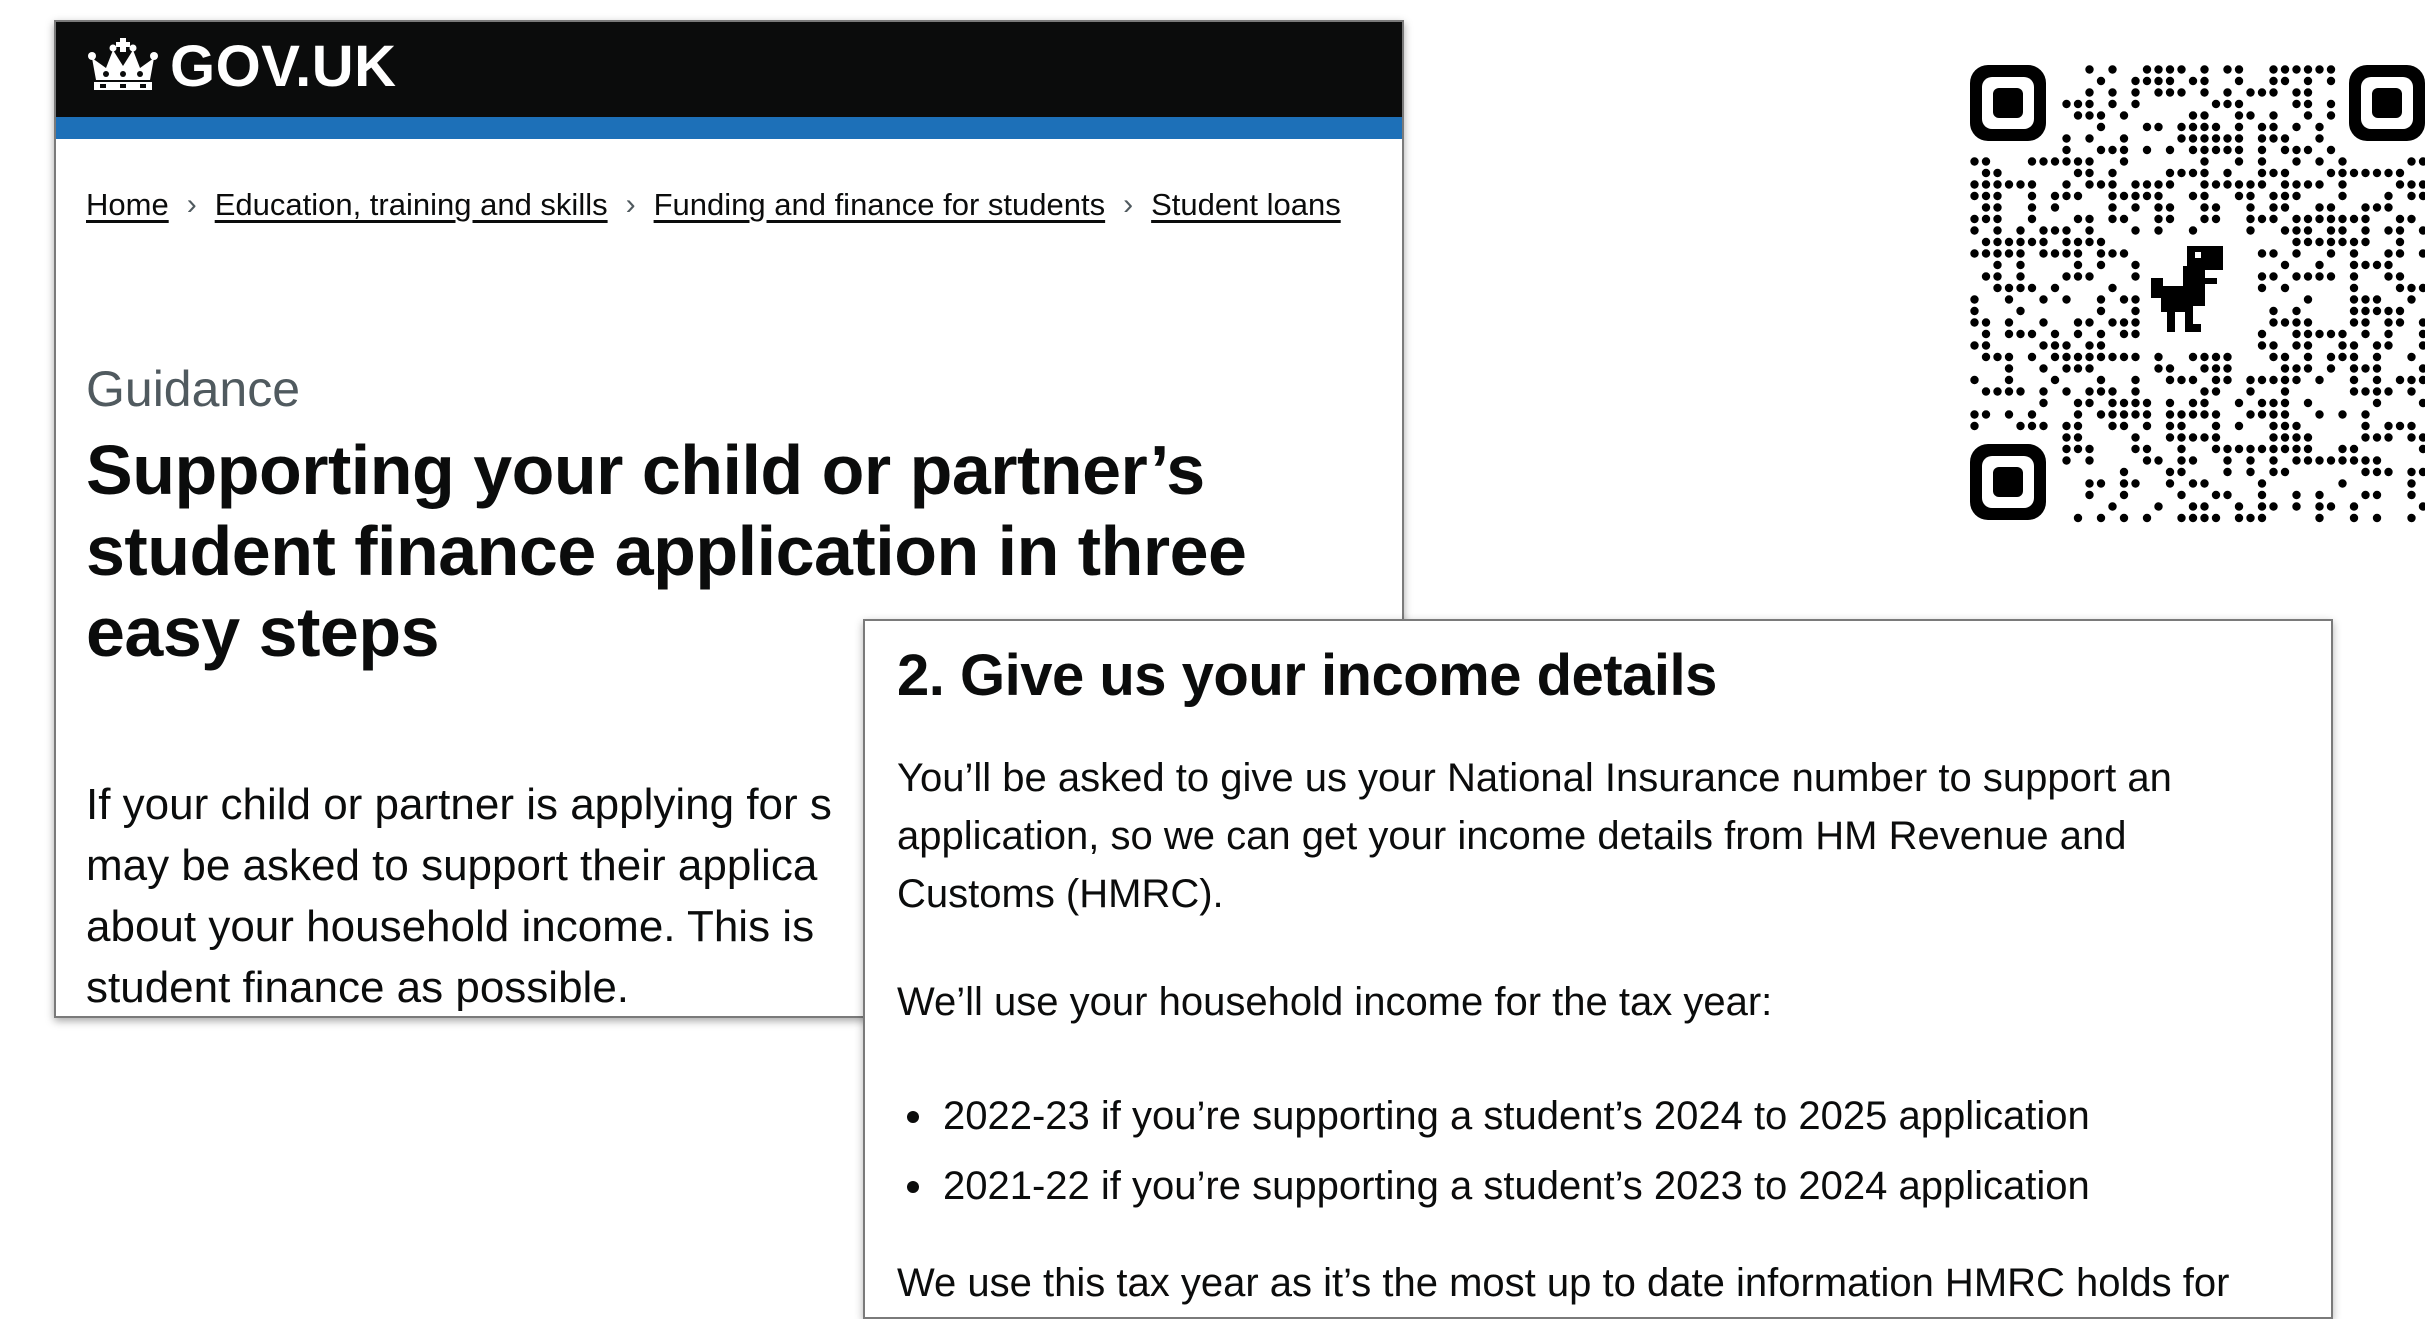  I want to click on qr-code-icon, so click(2195, 295).